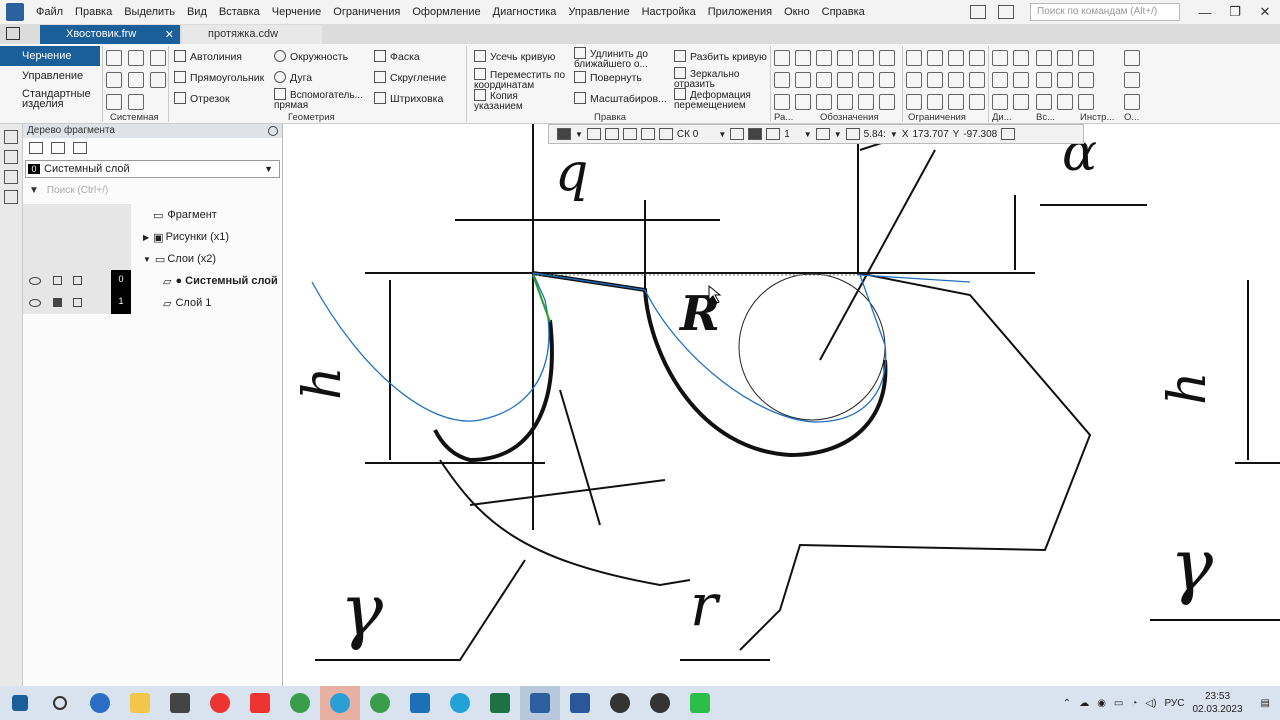  I want to click on rectangle-button: Прямоугольник, so click(219, 77).